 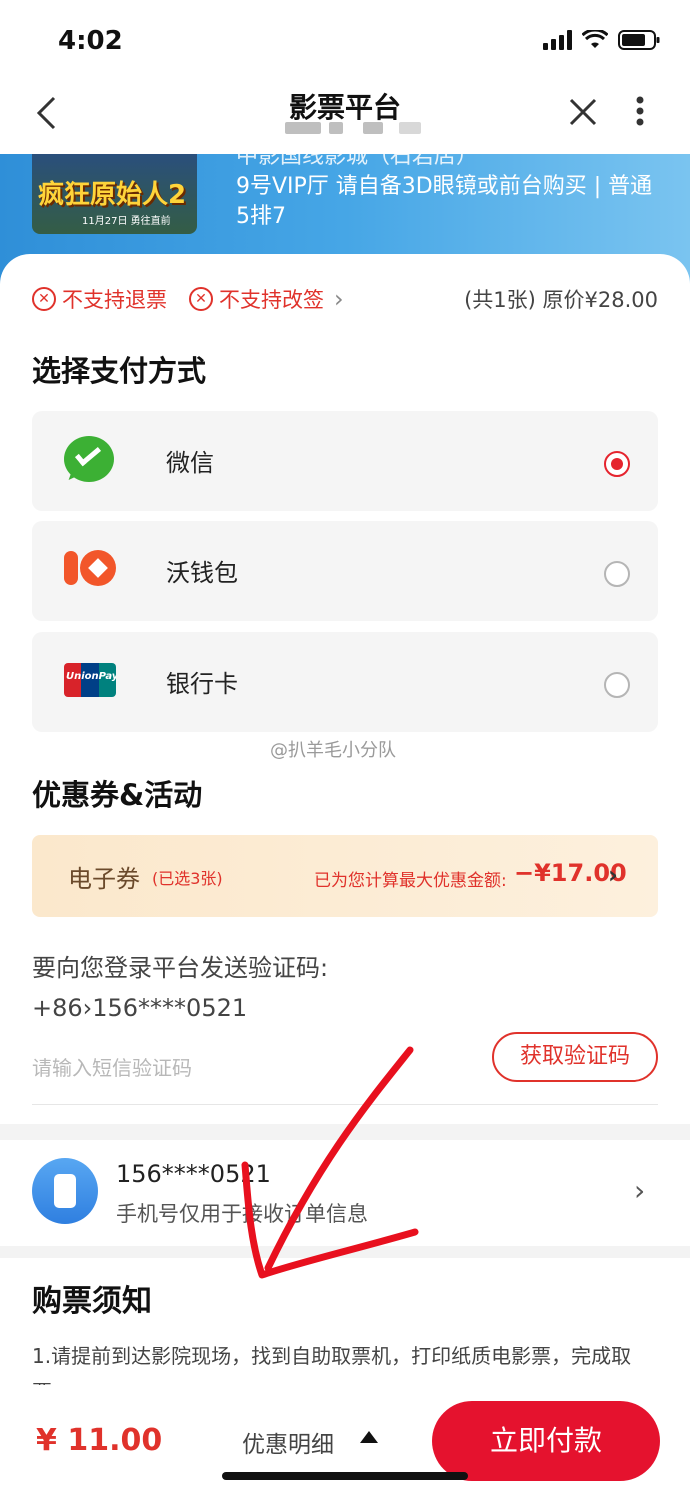 I want to click on hall-info: 9号VIP厅 请自备3D眼镜或前台购买 | 普通, so click(x=444, y=186).